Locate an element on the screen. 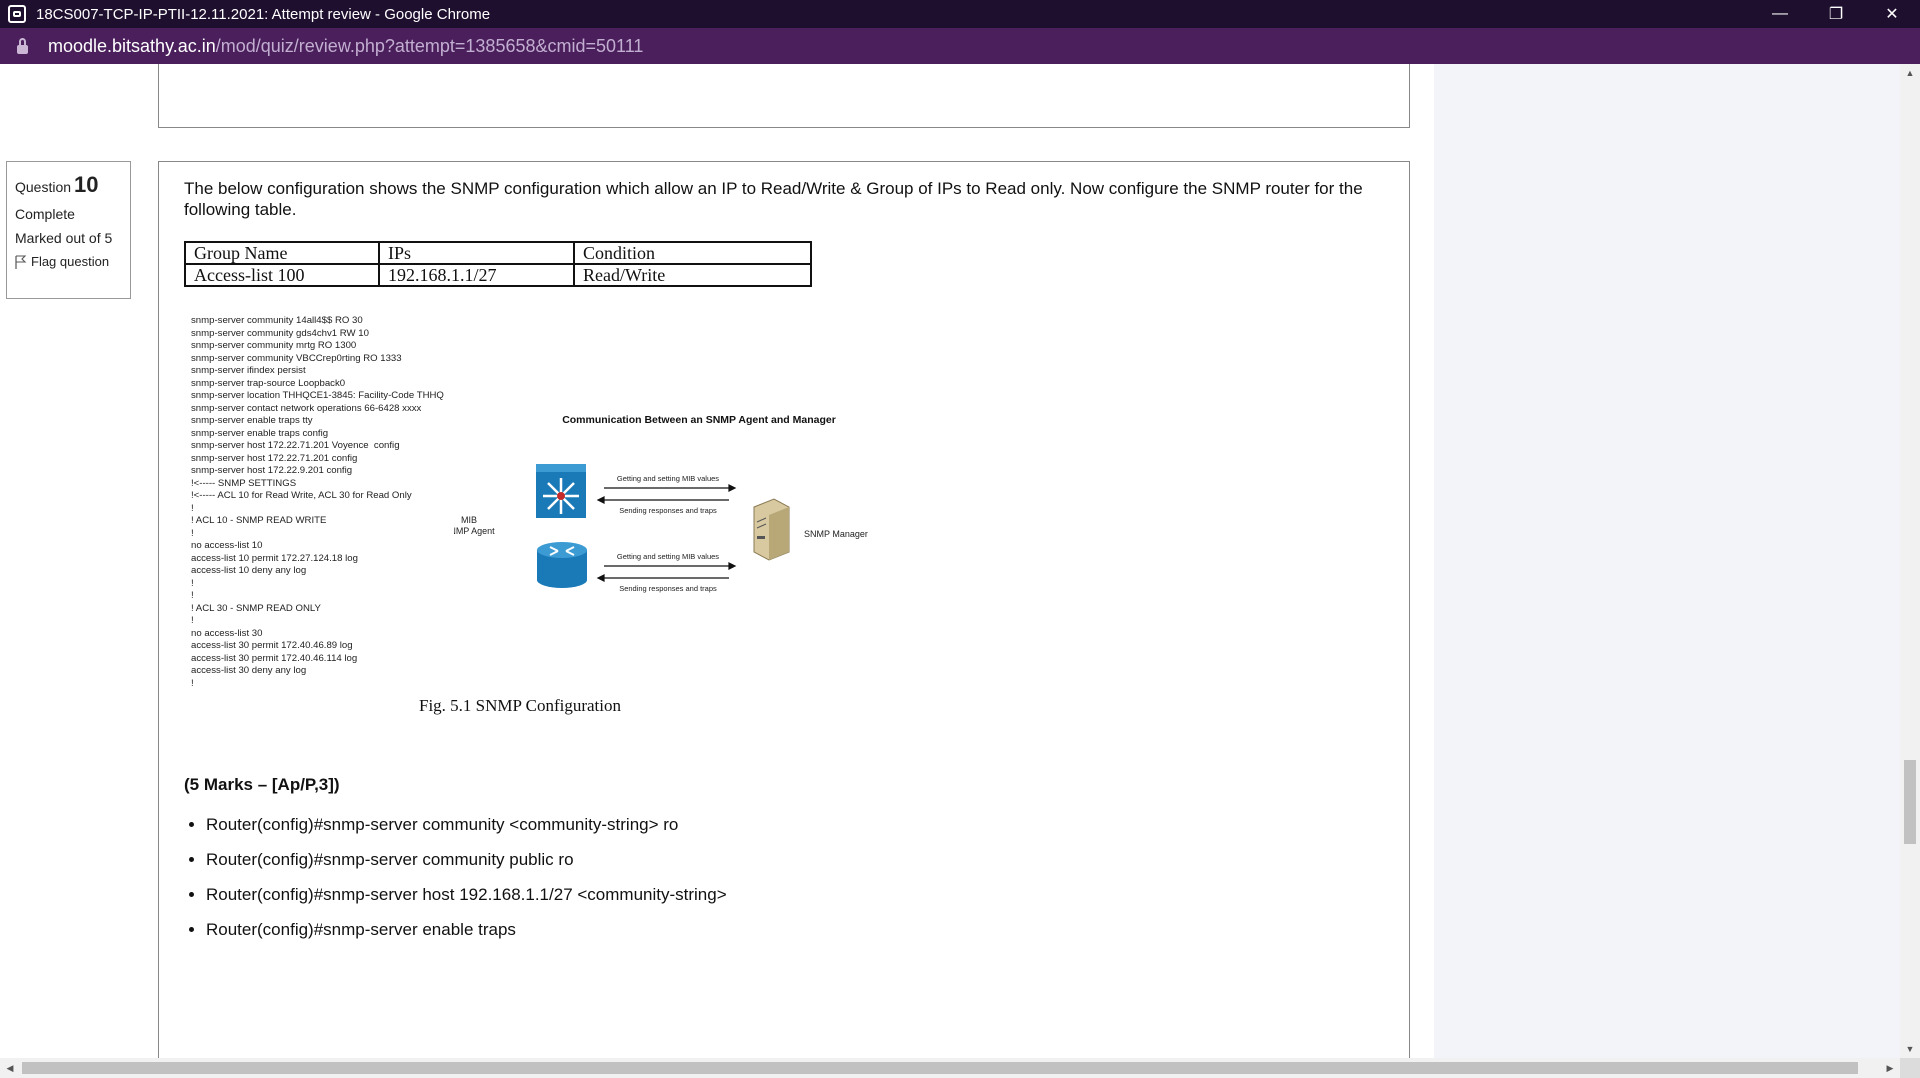  question-number: Question 10 is located at coordinates (68, 185).